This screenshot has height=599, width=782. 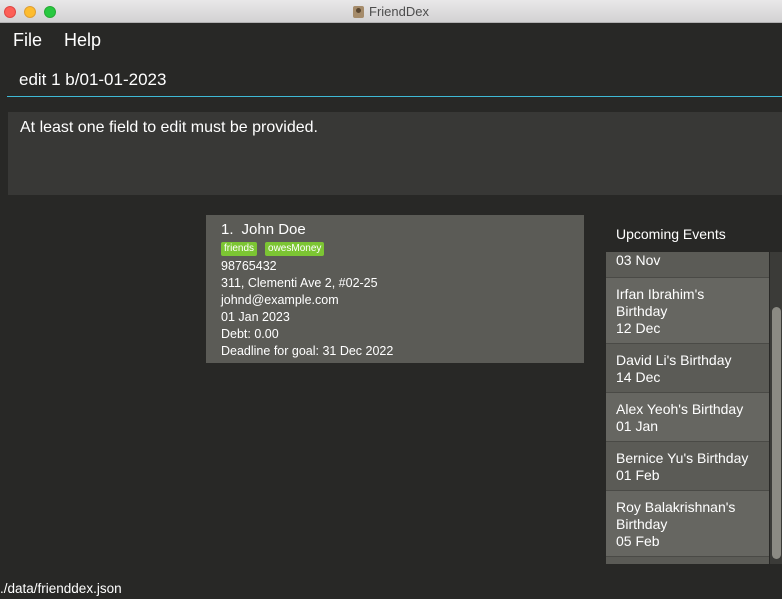 What do you see at coordinates (82, 40) in the screenshot?
I see `menu-help: Help` at bounding box center [82, 40].